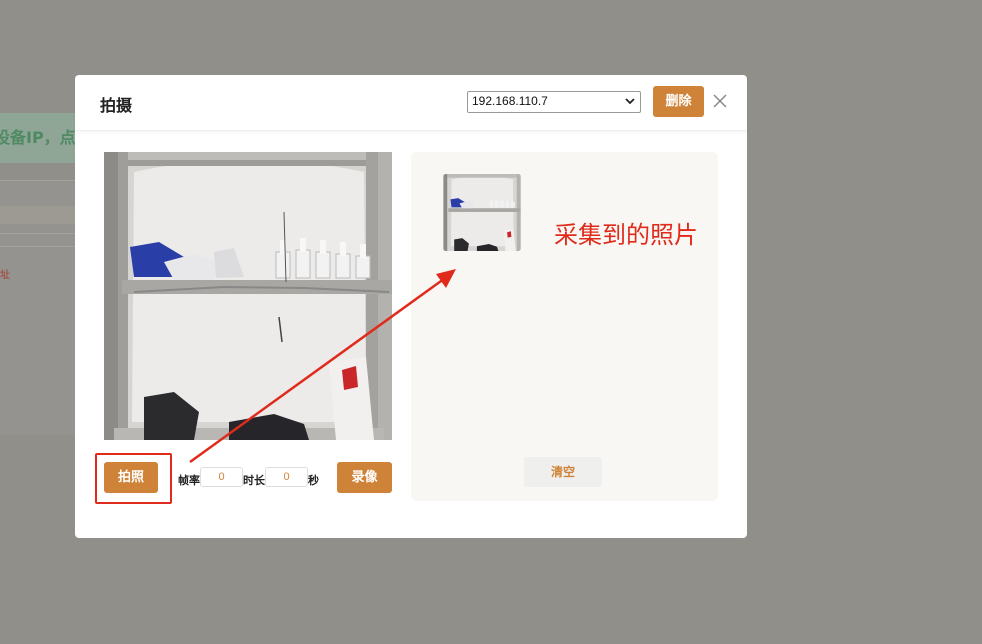 The height and width of the screenshot is (644, 982). What do you see at coordinates (254, 480) in the screenshot?
I see `duration-label: 时长` at bounding box center [254, 480].